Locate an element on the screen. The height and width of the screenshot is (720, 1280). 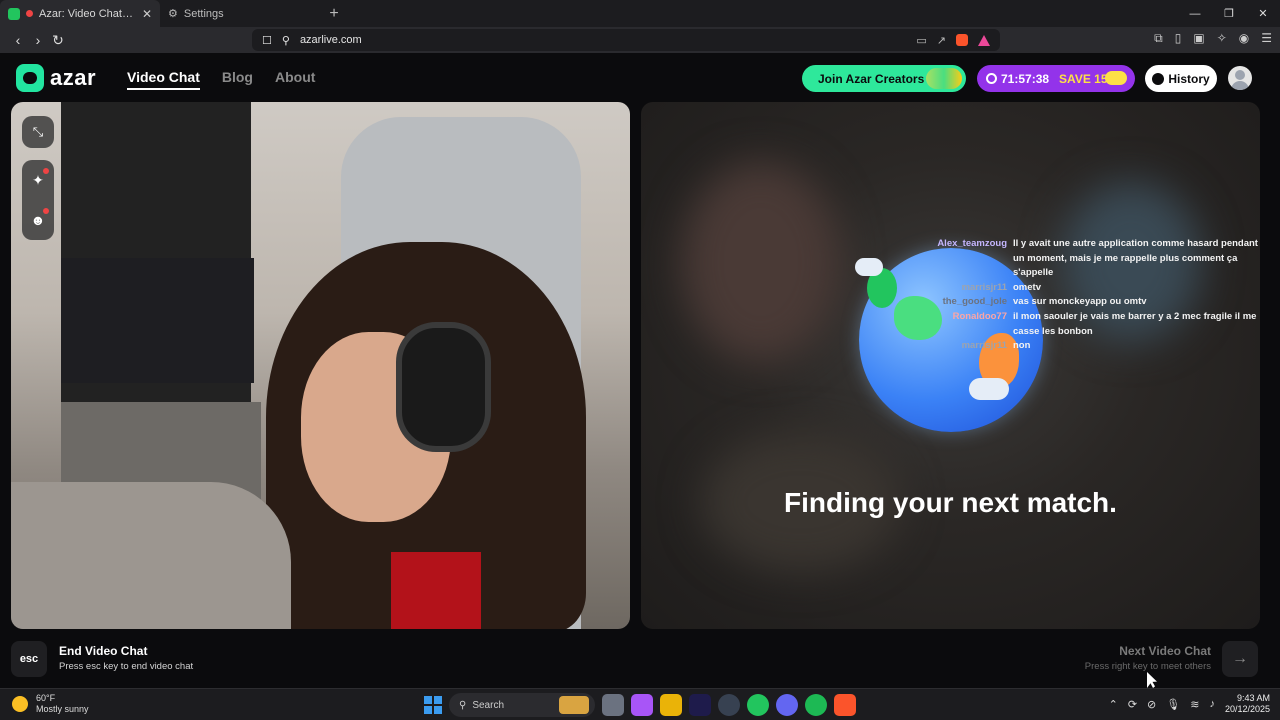
history-label: History is located at coordinates (1189, 78).